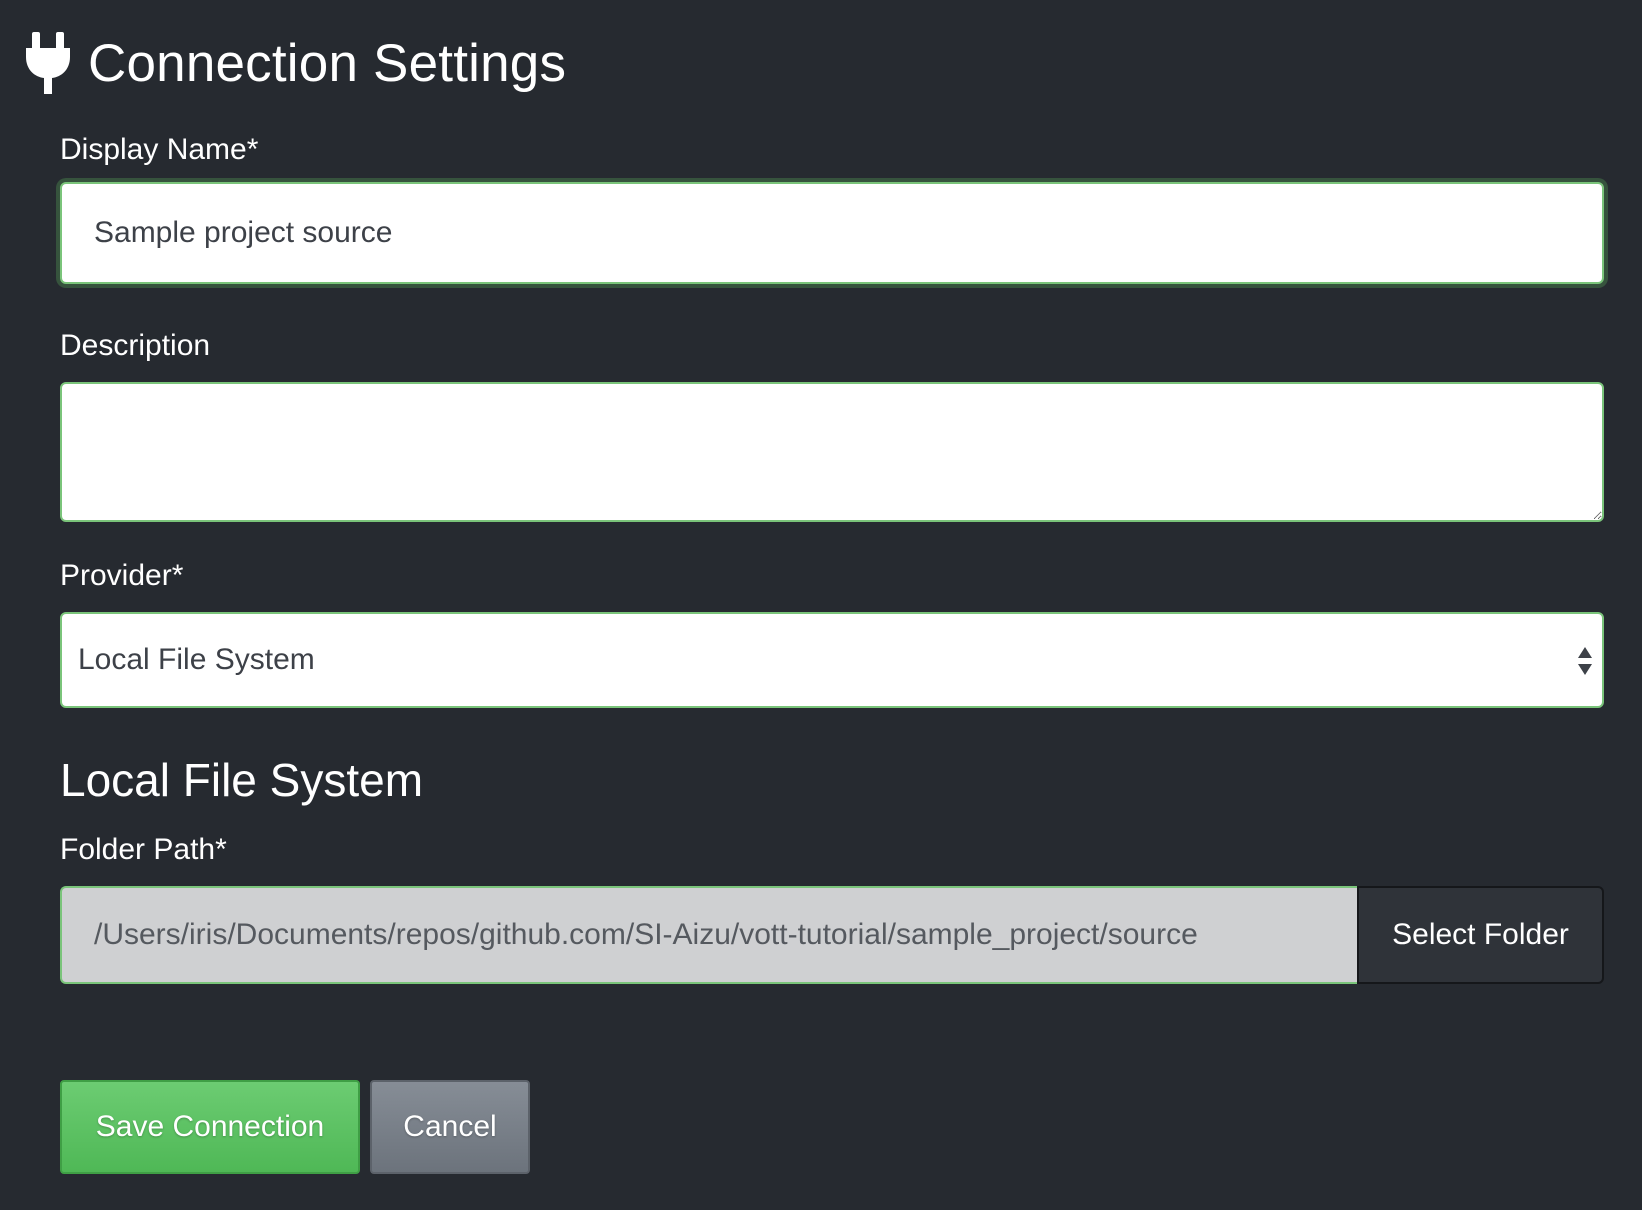  I want to click on select-folder-button: Select Folder, so click(1480, 935).